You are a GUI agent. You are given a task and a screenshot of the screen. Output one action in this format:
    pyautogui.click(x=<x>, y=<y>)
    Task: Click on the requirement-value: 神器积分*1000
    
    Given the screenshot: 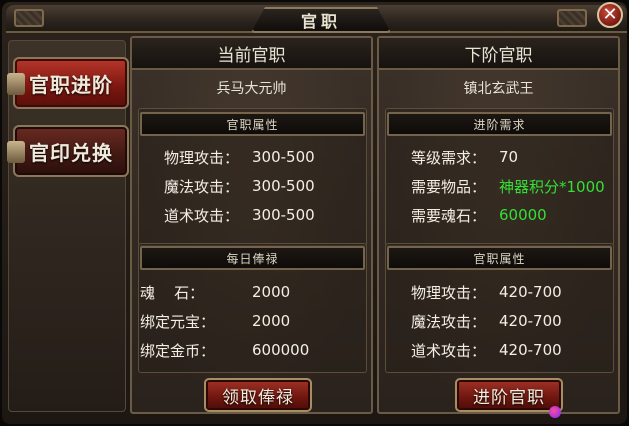 What is the action you would take?
    pyautogui.click(x=552, y=186)
    